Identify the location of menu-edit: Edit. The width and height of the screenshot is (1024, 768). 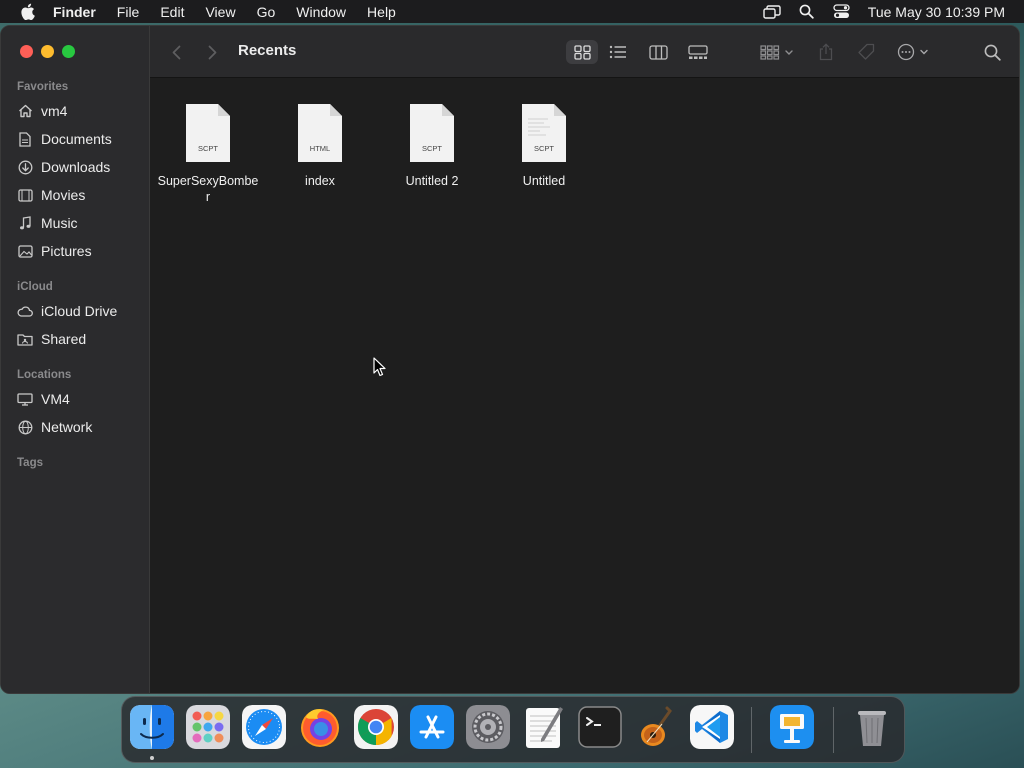
(172, 12).